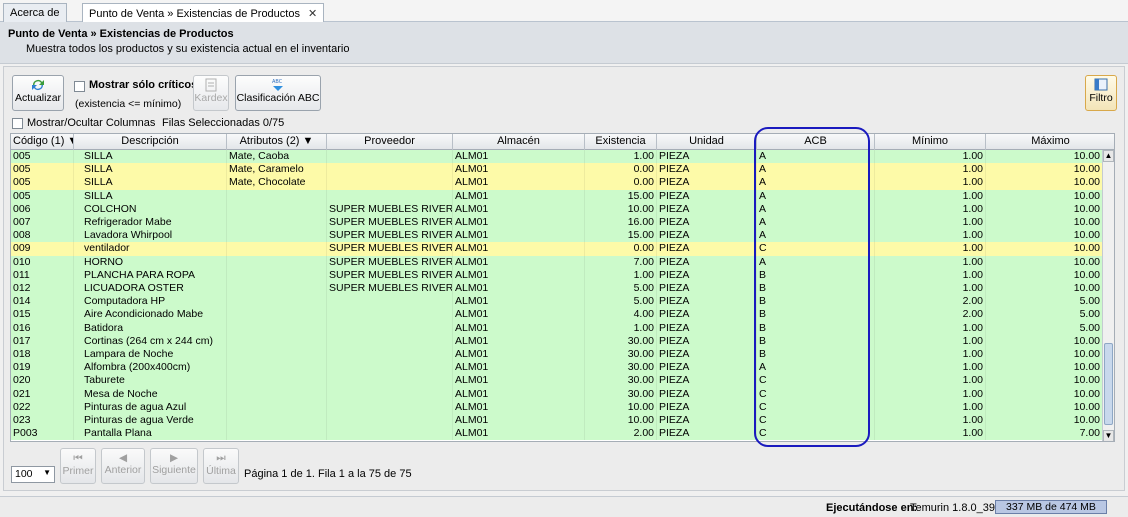 The height and width of the screenshot is (517, 1128). What do you see at coordinates (150, 381) in the screenshot?
I see `cell-descripcion: Taburete` at bounding box center [150, 381].